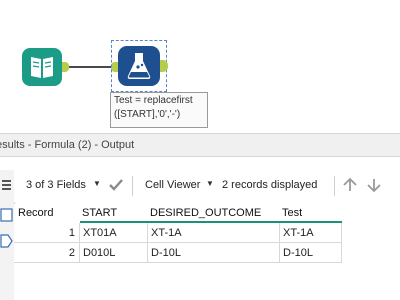 This screenshot has width=400, height=300. Describe the element at coordinates (147, 114) in the screenshot. I see `annotation-line-2: ([START],'0','-')` at that location.